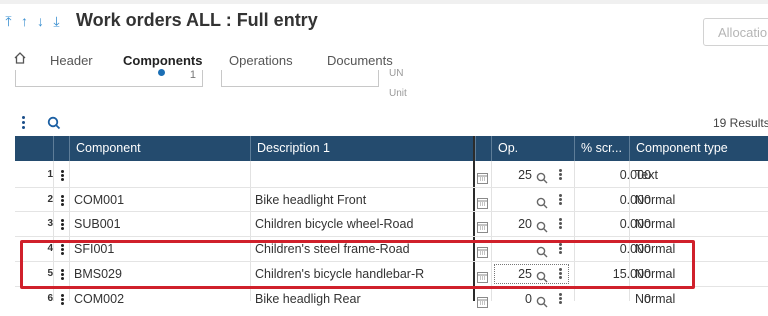 The height and width of the screenshot is (316, 768). Describe the element at coordinates (482, 304) in the screenshot. I see `calendar-icon` at that location.